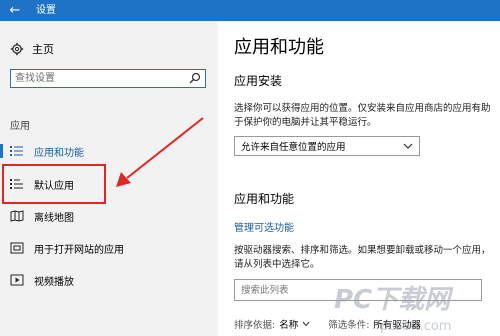 This screenshot has height=336, width=500. I want to click on manage-optional-features-link: 管理可选功能, so click(264, 226).